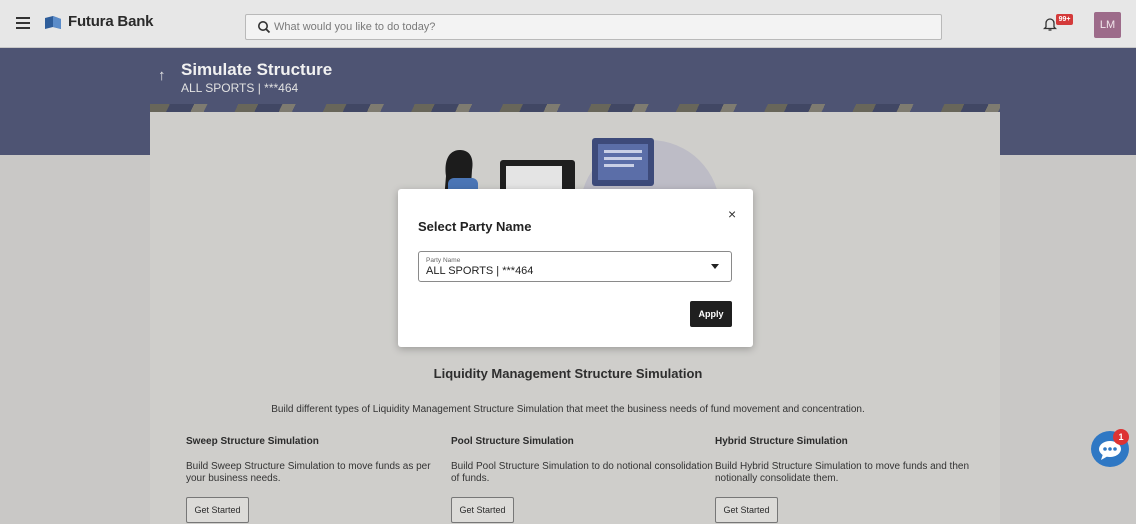  What do you see at coordinates (1064, 19) in the screenshot?
I see `notification-badge: 99+` at bounding box center [1064, 19].